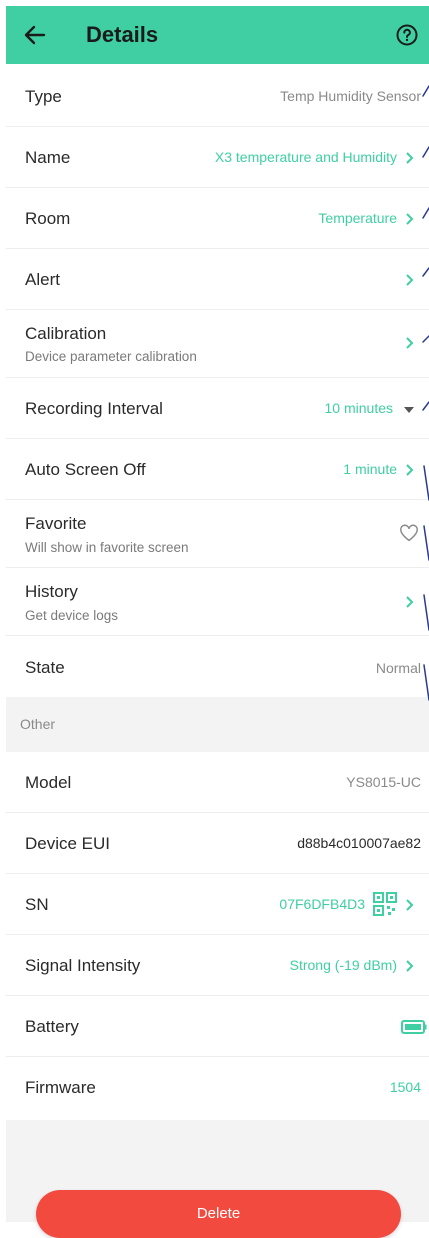  Describe the element at coordinates (38, 724) in the screenshot. I see `section-other-label: Other` at that location.